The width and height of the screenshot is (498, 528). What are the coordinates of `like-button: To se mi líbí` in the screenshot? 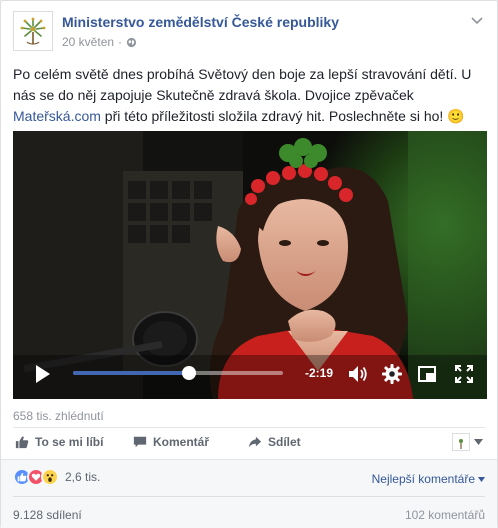 It's located at (59, 442).